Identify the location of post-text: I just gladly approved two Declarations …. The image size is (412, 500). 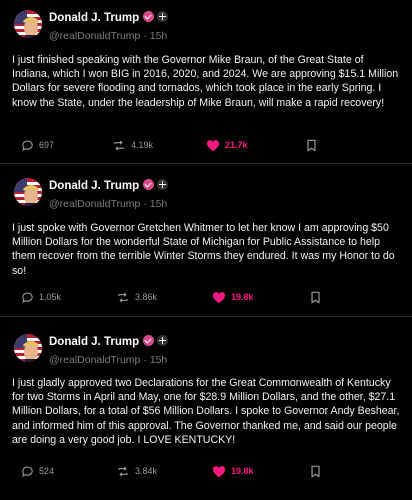
(206, 411).